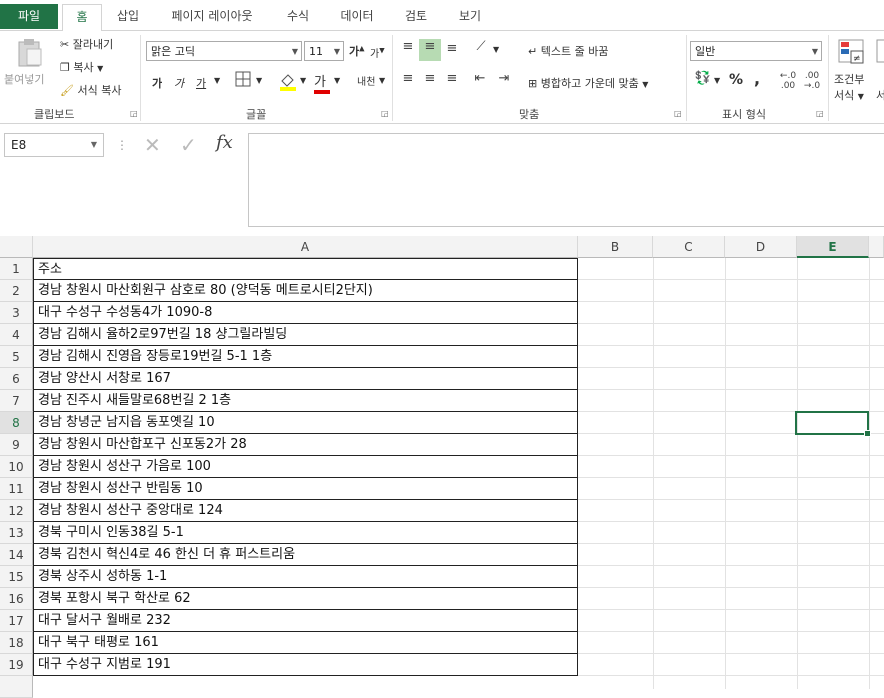 The height and width of the screenshot is (698, 884). I want to click on row-header: 16, so click(16, 599).